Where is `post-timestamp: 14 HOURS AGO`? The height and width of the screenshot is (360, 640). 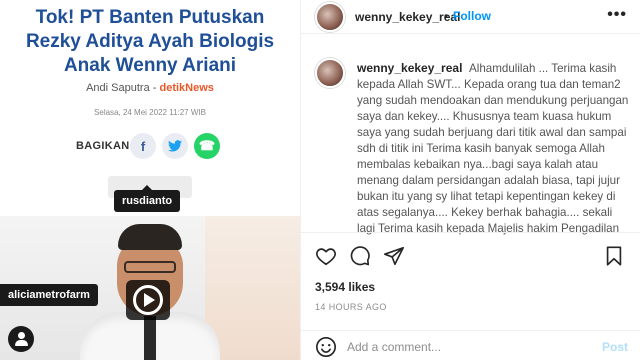 post-timestamp: 14 HOURS AGO is located at coordinates (351, 307).